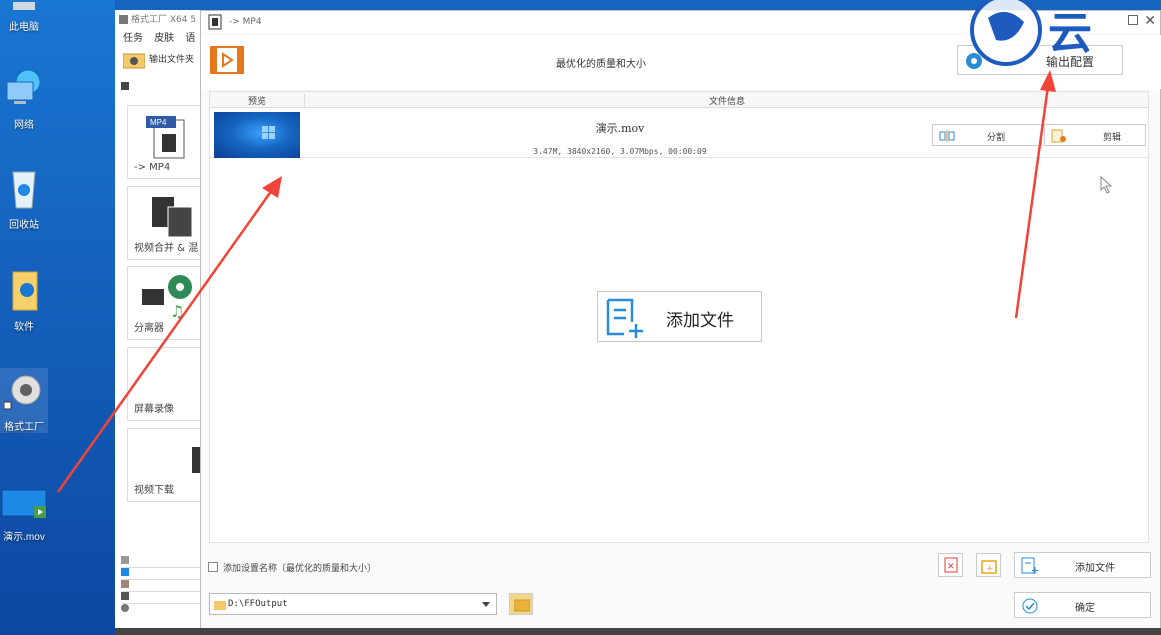  I want to click on taskbar, so click(638, 631).